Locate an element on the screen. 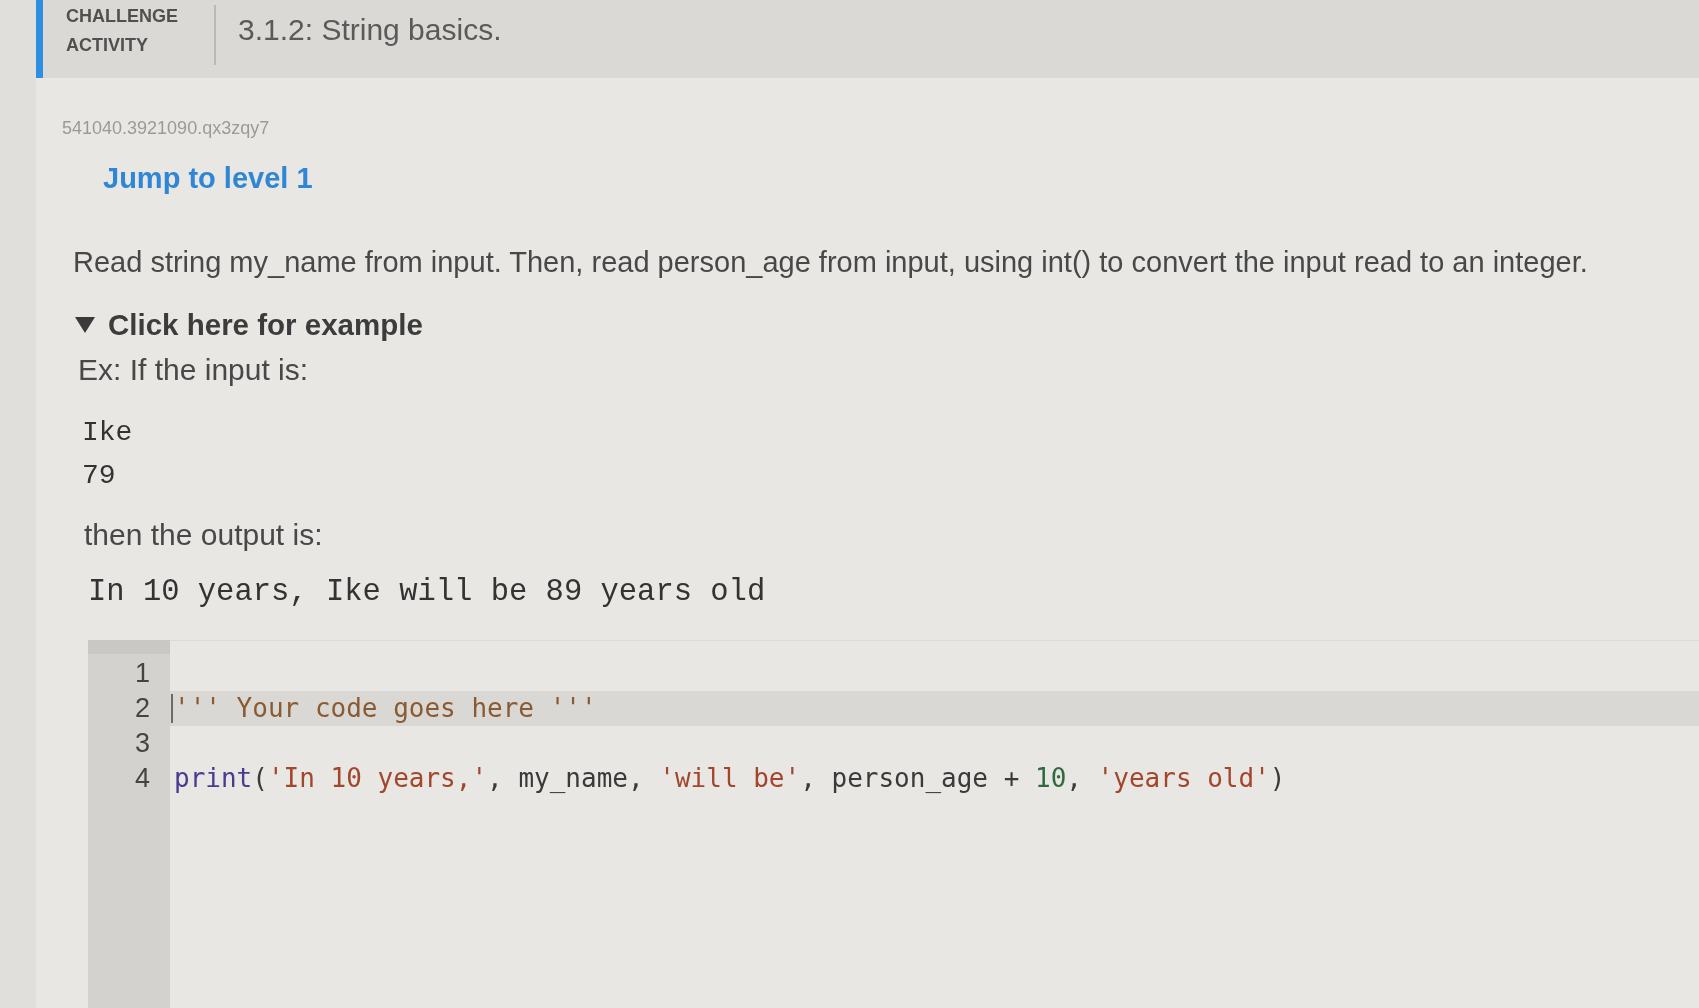  activity-id: 541040.3921090.qx3zqy7 is located at coordinates (166, 128).